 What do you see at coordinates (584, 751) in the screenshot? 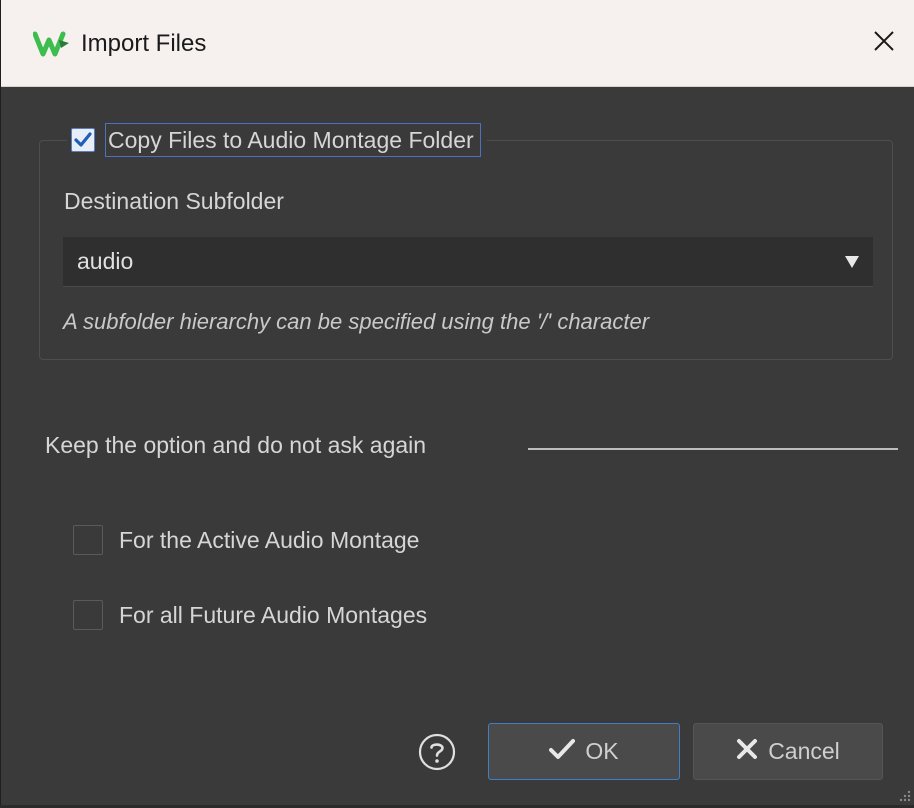
I see `ok-button: OK` at bounding box center [584, 751].